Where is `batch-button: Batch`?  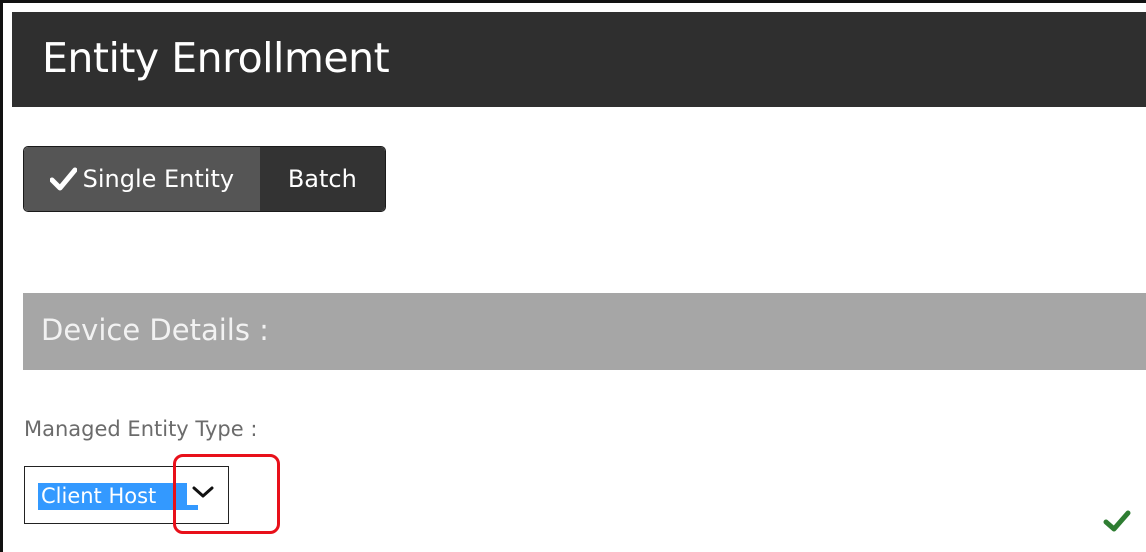 batch-button: Batch is located at coordinates (322, 179).